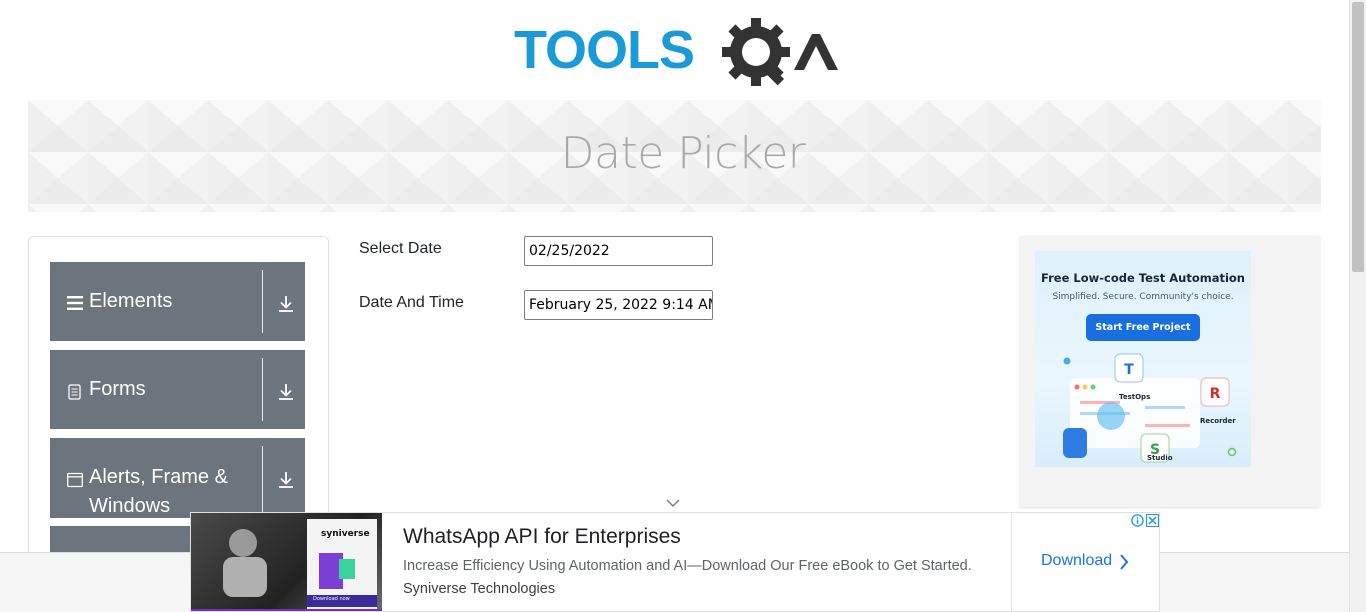 This screenshot has width=1366, height=612. Describe the element at coordinates (1143, 297) in the screenshot. I see `side-ad-subtitle: Simplified. Secure. Community's choice.` at that location.